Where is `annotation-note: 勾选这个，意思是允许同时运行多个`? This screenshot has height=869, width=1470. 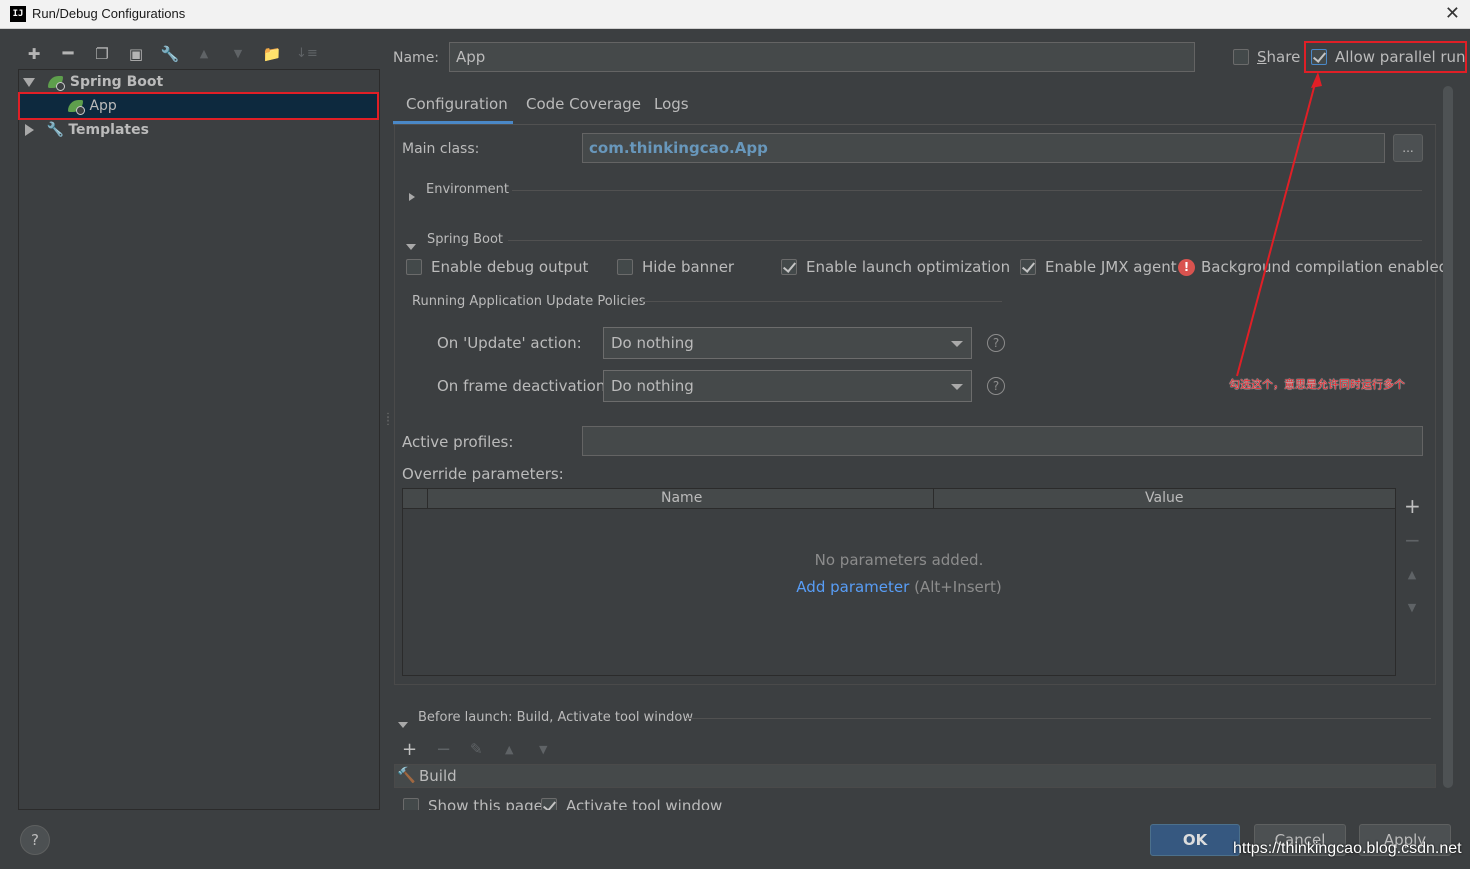 annotation-note: 勾选这个，意思是允许同时运行多个 is located at coordinates (1317, 384).